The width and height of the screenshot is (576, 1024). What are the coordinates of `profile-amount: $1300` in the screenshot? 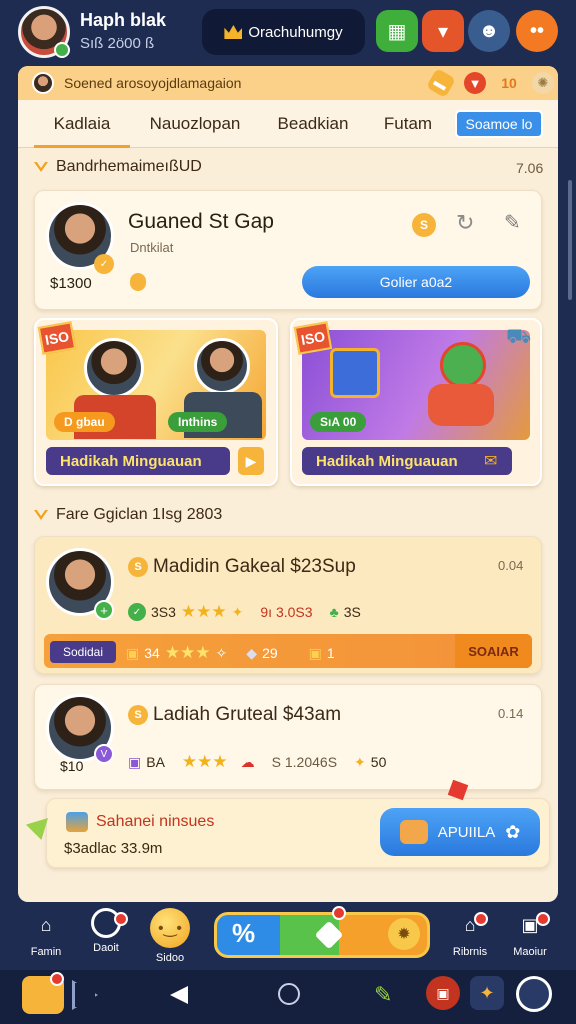 It's located at (71, 283).